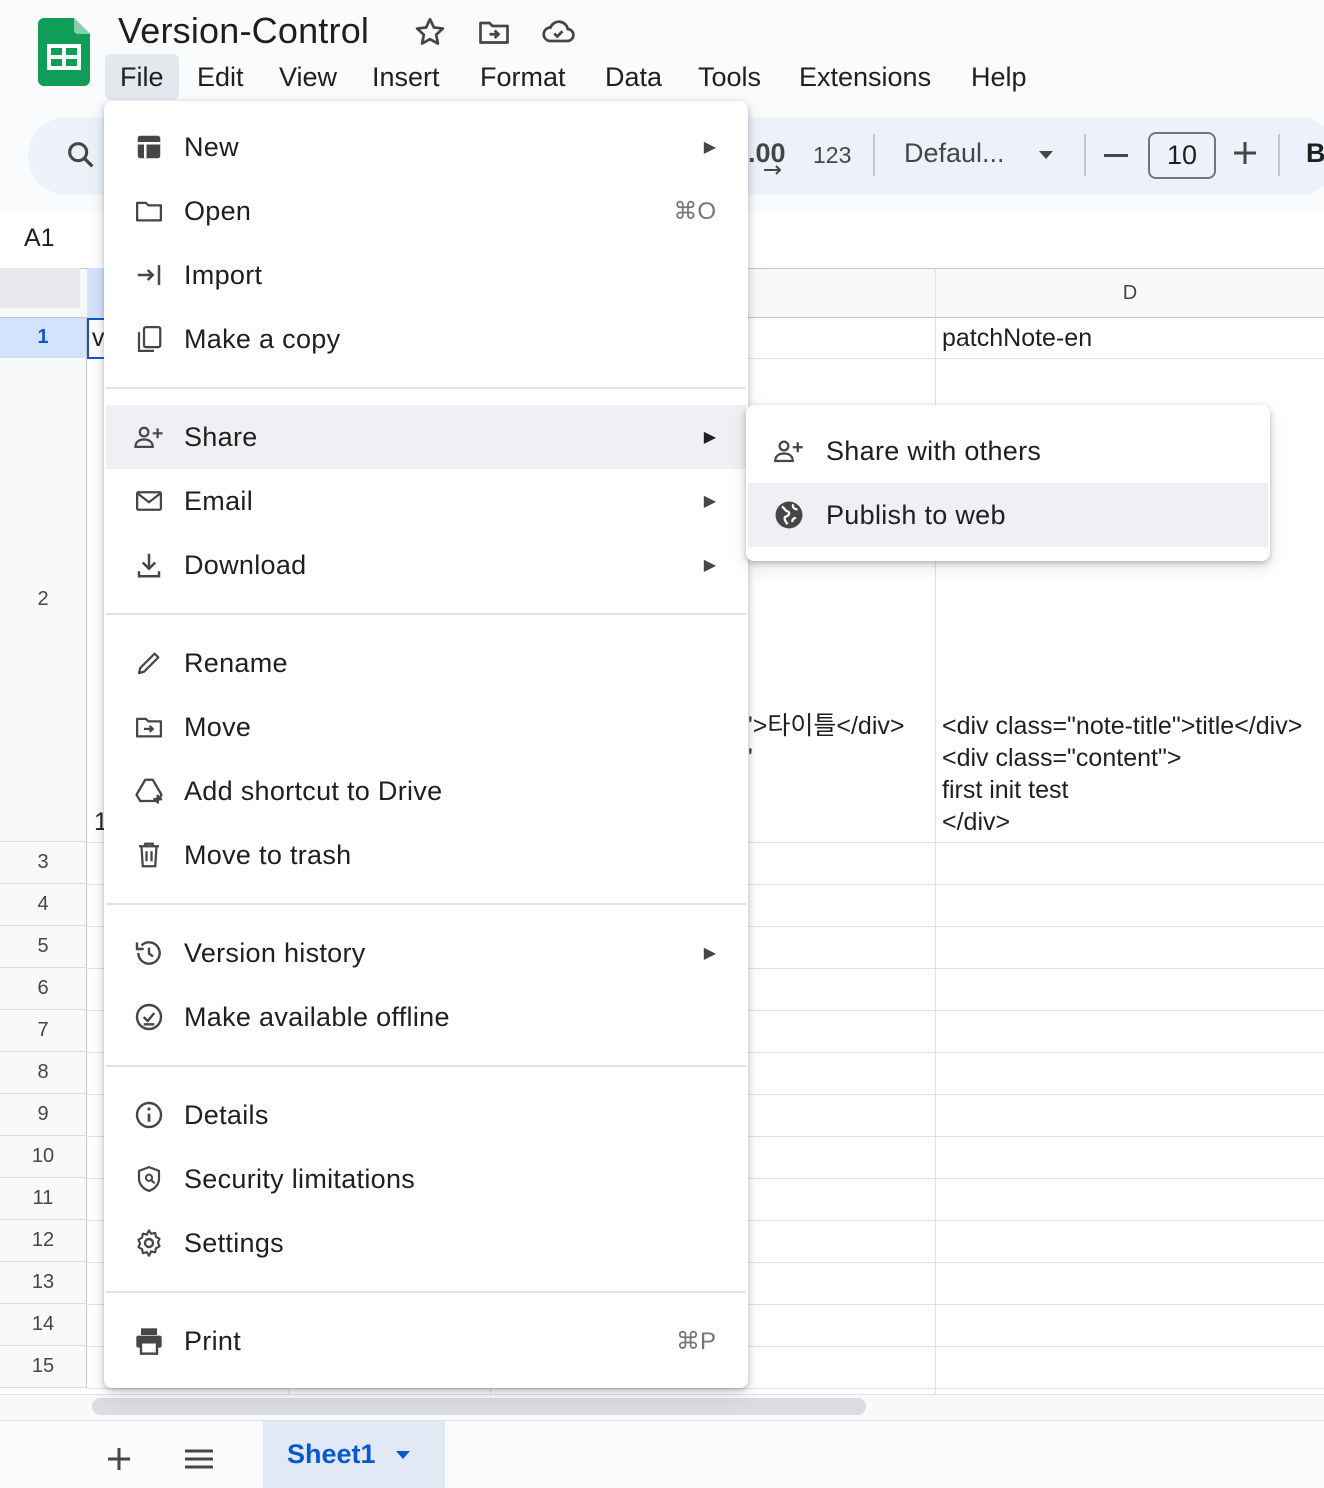 The width and height of the screenshot is (1324, 1488). I want to click on row-header-2: 2, so click(43, 600).